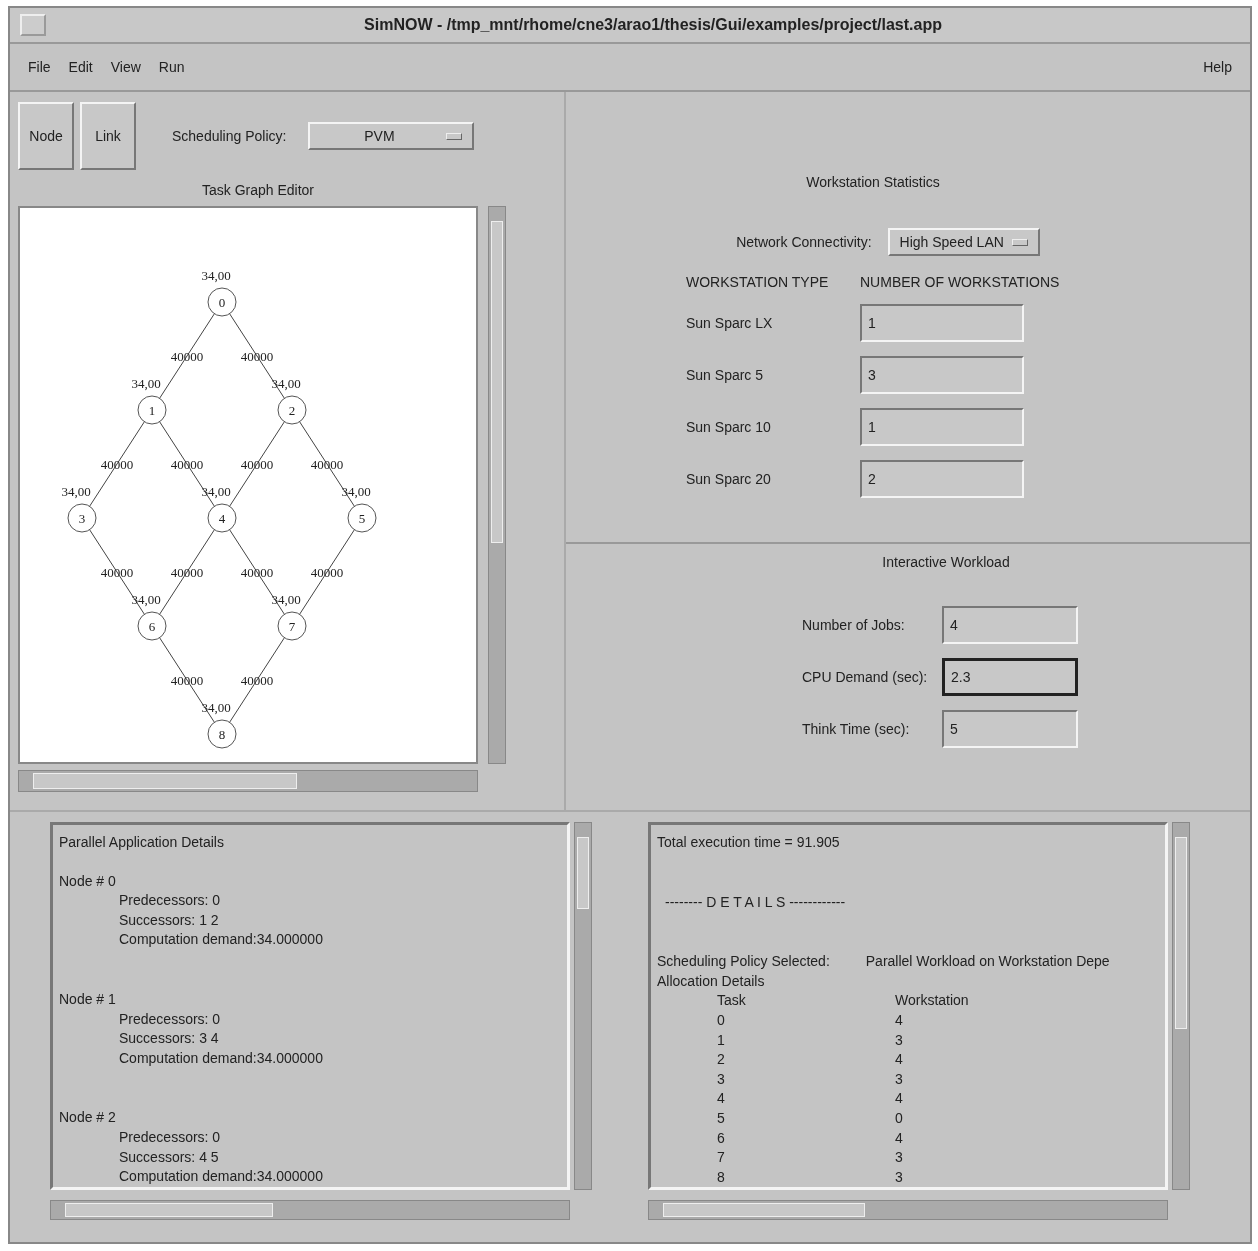 The height and width of the screenshot is (1251, 1258). I want to click on table-header: Task, so click(732, 1001).